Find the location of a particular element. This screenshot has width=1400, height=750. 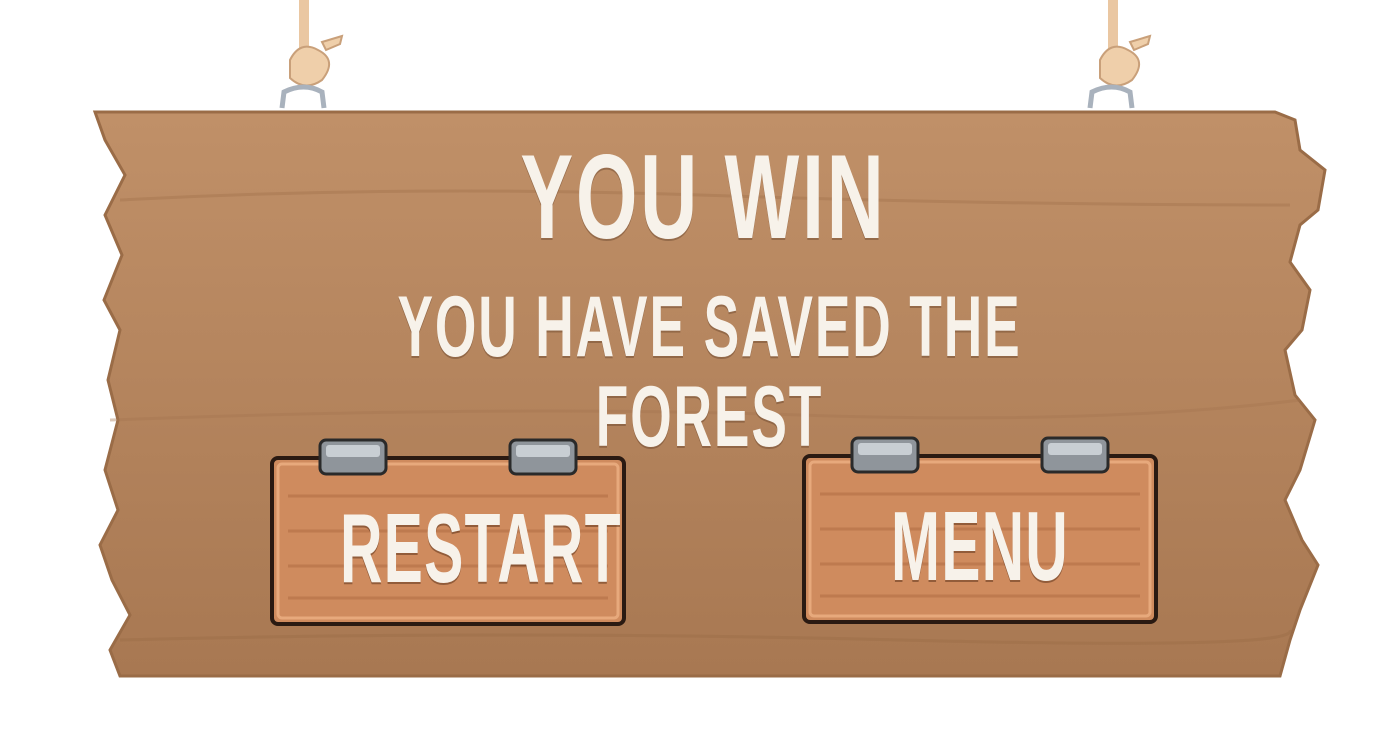

menu-label: Menu is located at coordinates (980, 546).